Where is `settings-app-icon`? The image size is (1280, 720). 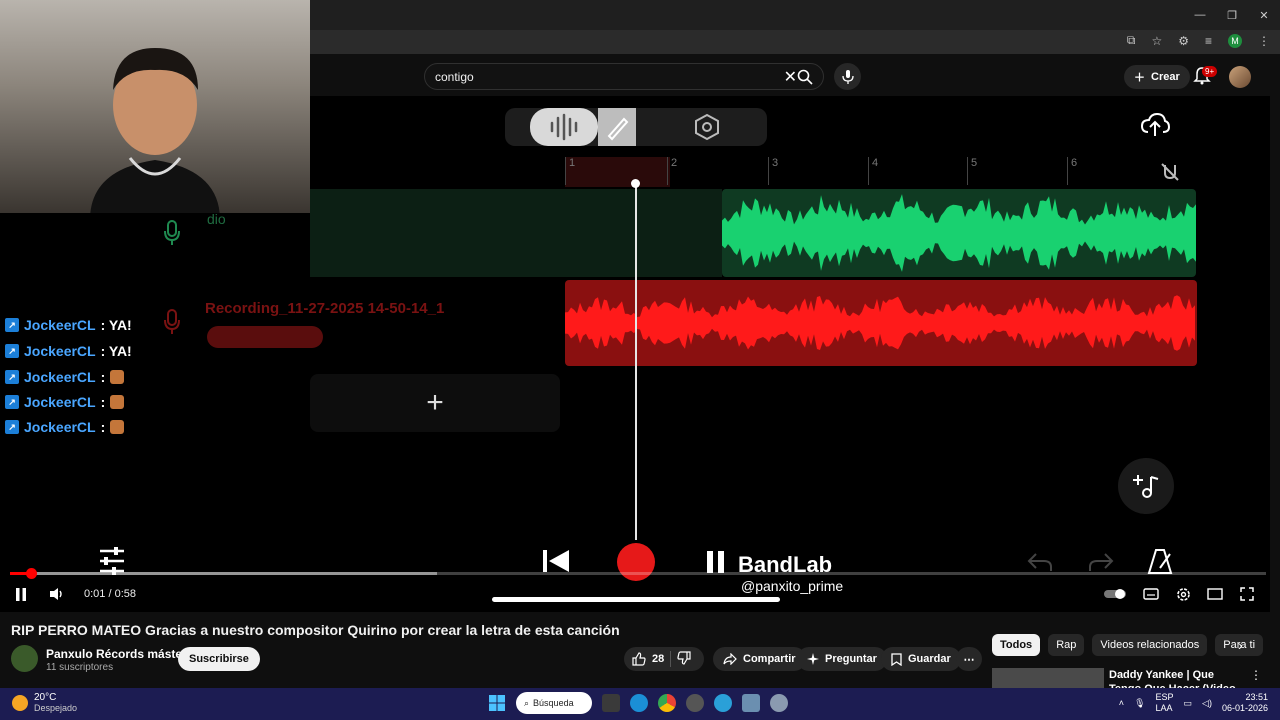
settings-app-icon is located at coordinates (779, 703).